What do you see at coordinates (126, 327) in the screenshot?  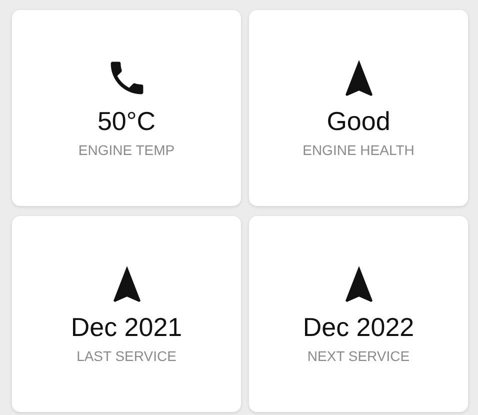 I see `stat-value: Dec 2021` at bounding box center [126, 327].